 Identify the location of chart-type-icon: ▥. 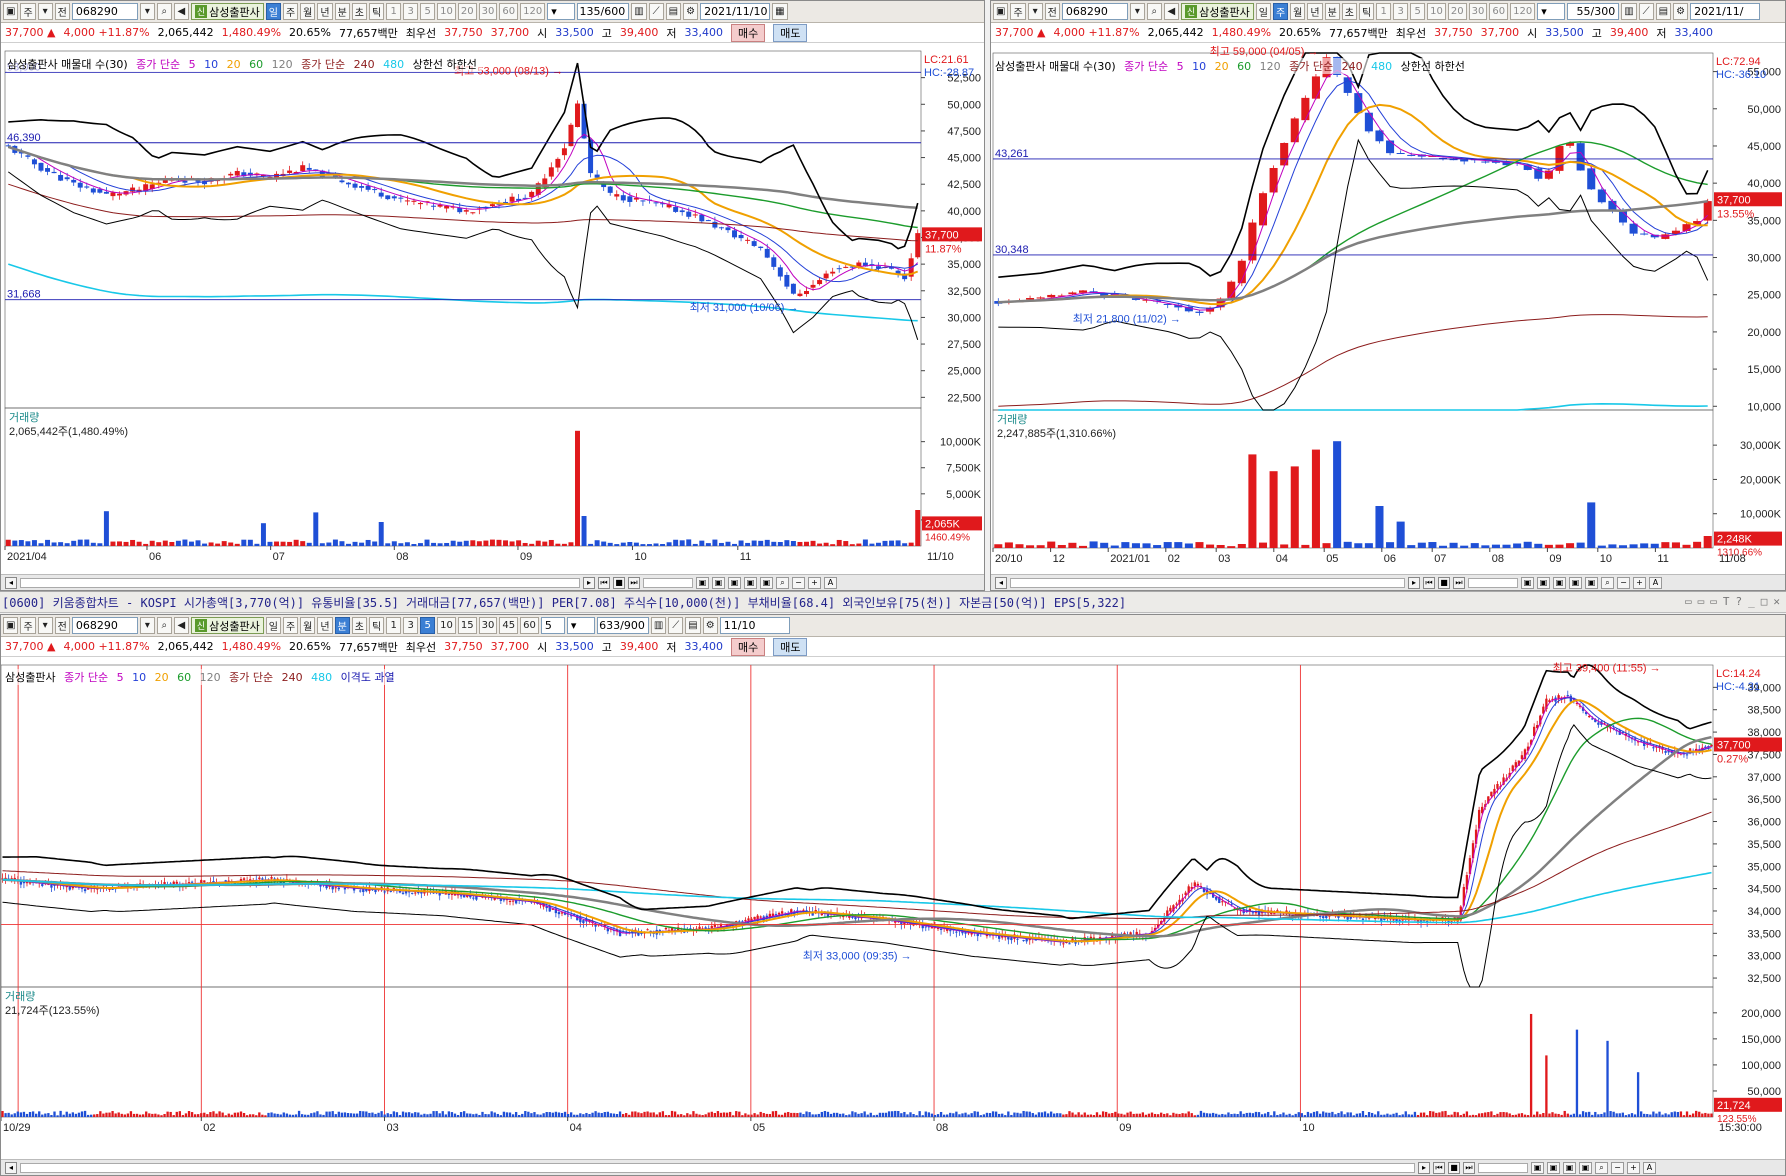
(1629, 11).